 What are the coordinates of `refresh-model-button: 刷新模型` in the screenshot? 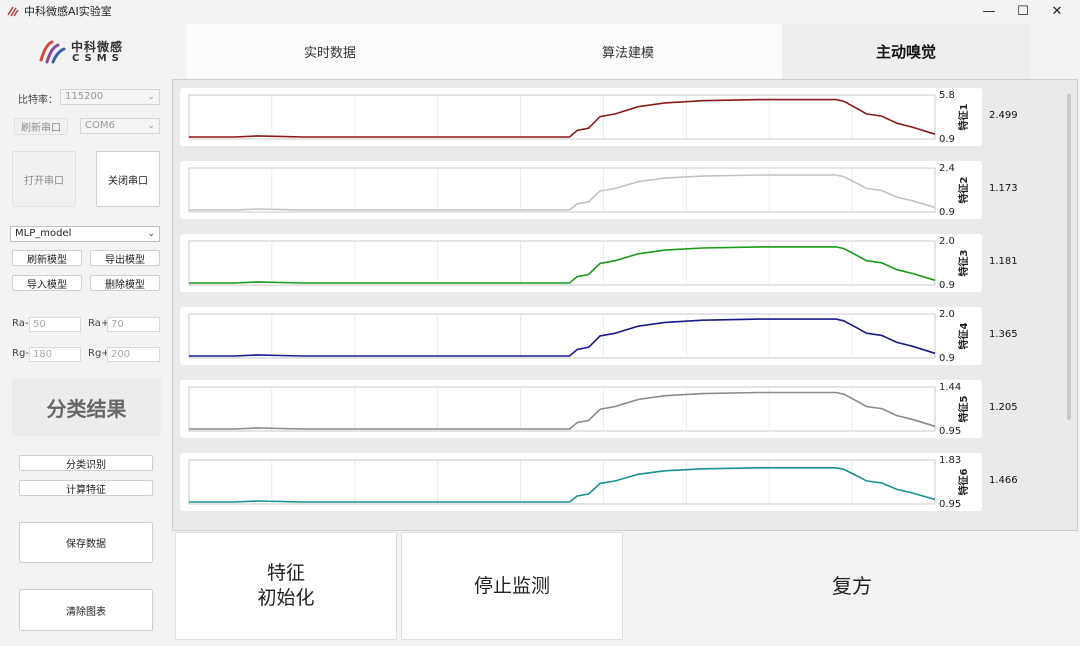 It's located at (47, 258).